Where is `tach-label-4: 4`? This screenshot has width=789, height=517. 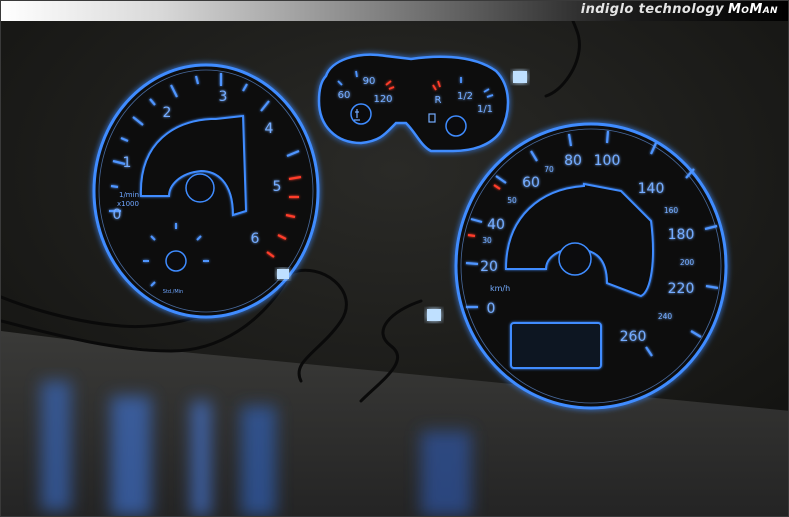 tach-label-4: 4 is located at coordinates (269, 129).